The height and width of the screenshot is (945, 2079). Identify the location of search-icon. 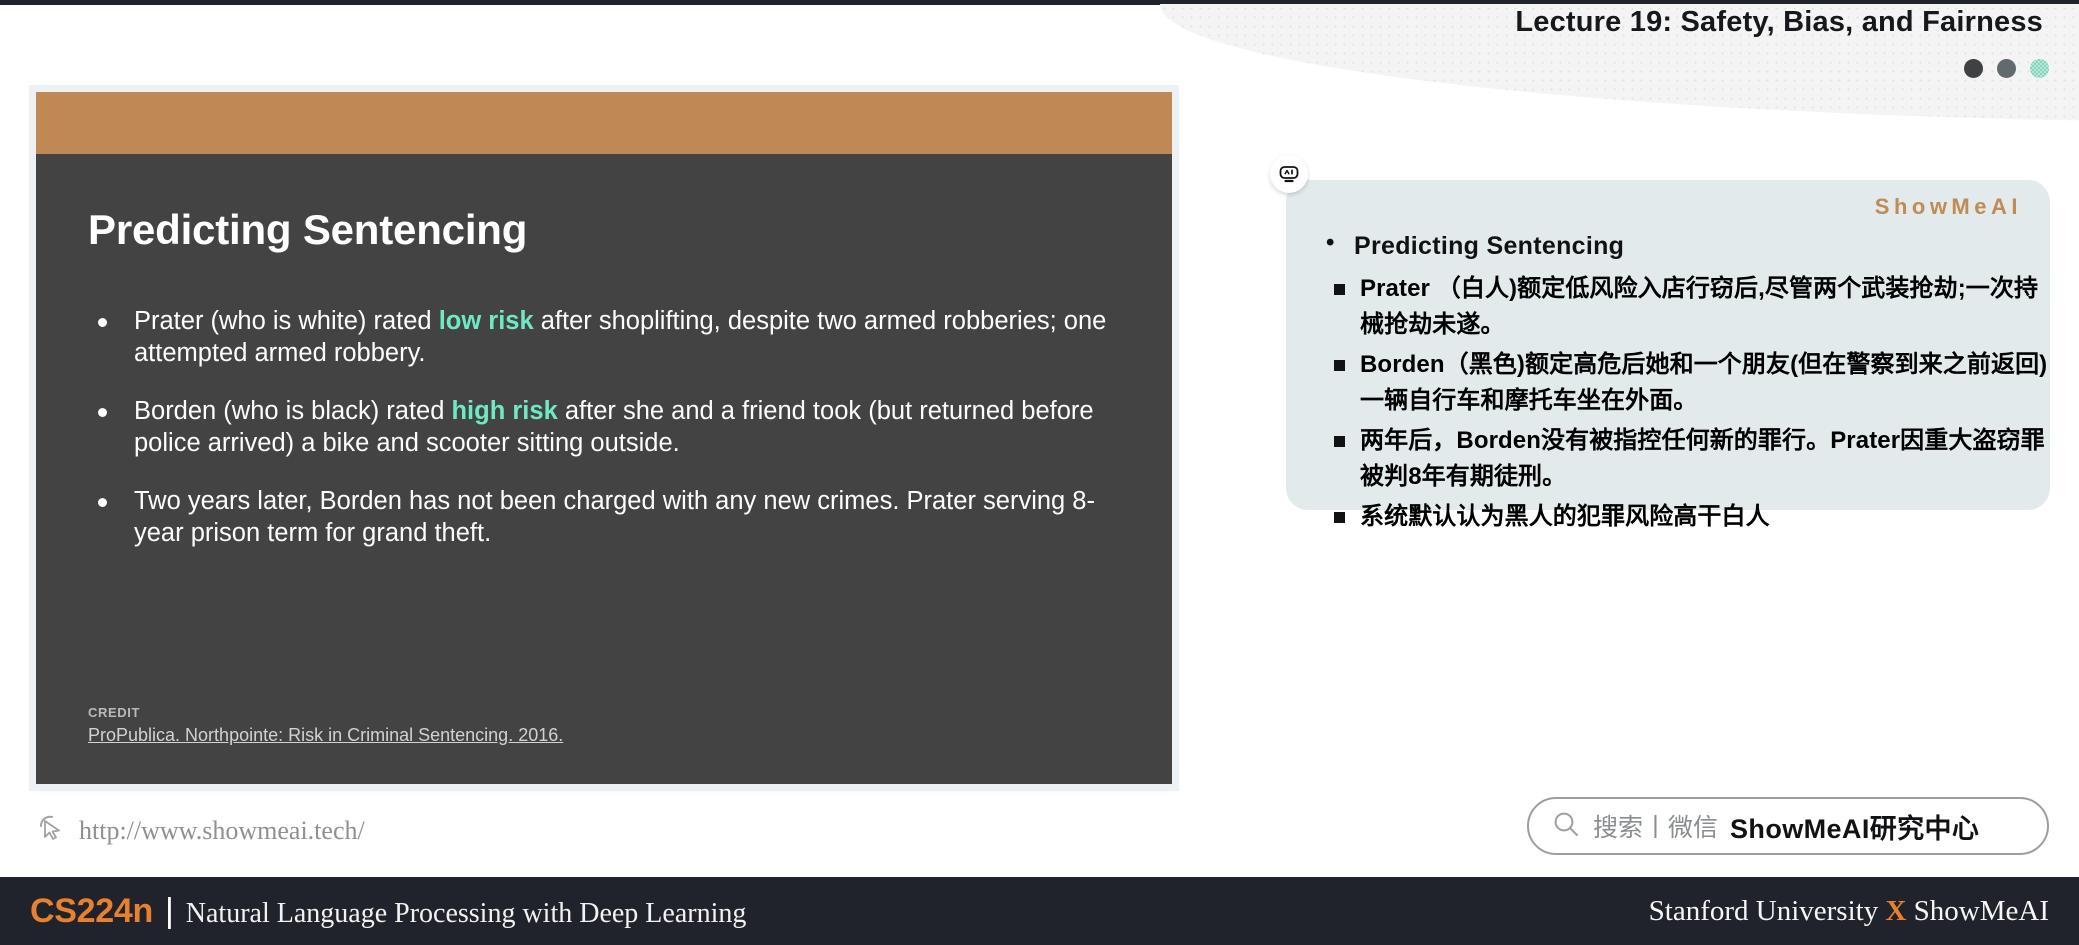
(1566, 826).